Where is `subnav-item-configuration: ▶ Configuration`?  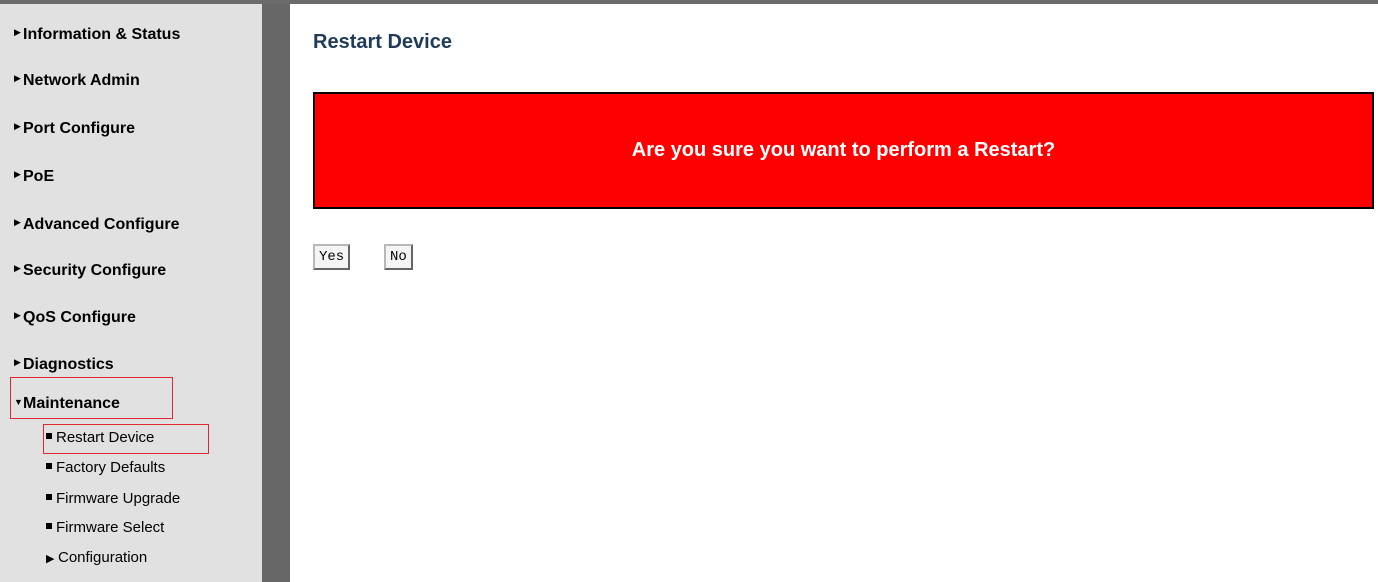
subnav-item-configuration: ▶ Configuration is located at coordinates (96, 558).